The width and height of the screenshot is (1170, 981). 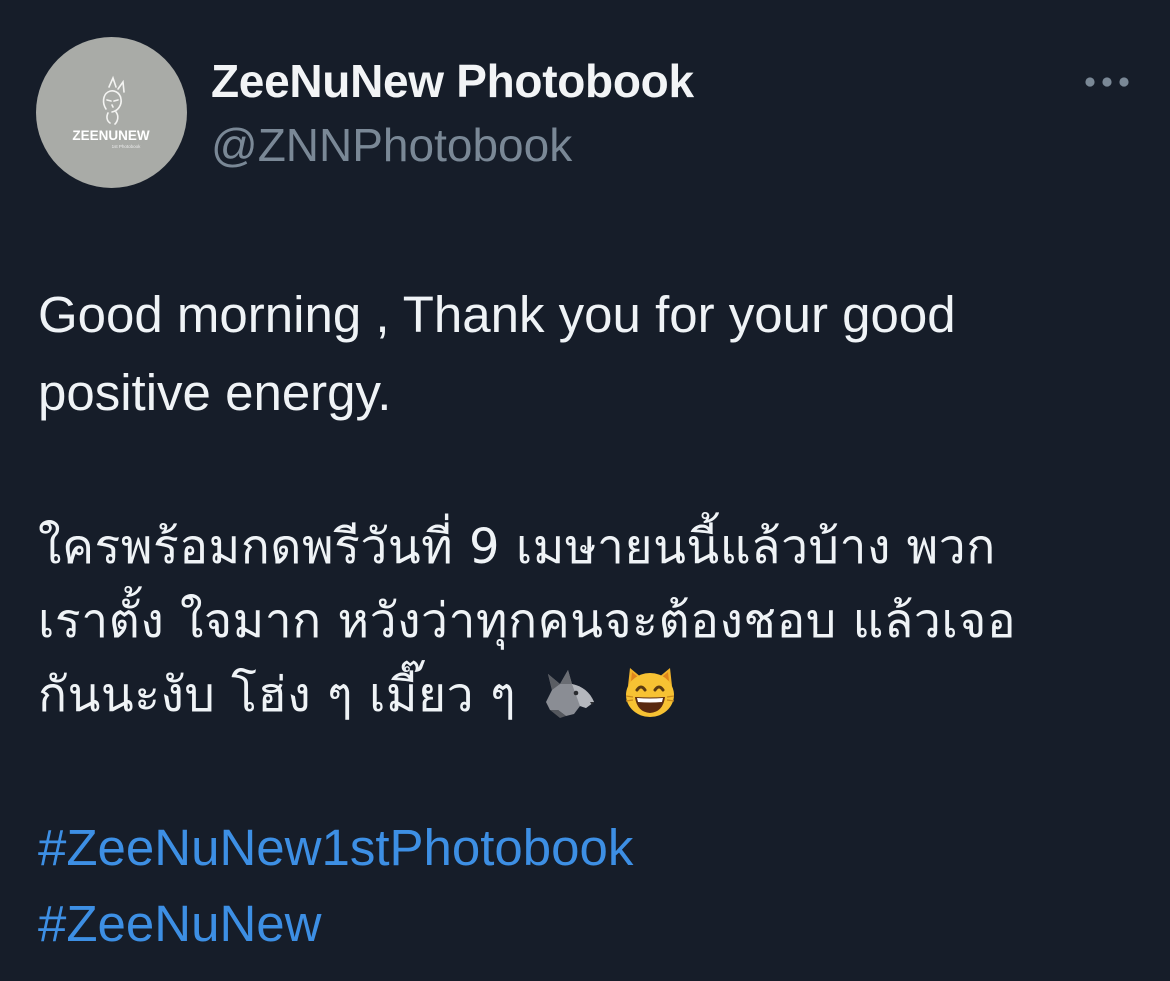 I want to click on hashtag-link: #ZeeNuNew, so click(x=588, y=924).